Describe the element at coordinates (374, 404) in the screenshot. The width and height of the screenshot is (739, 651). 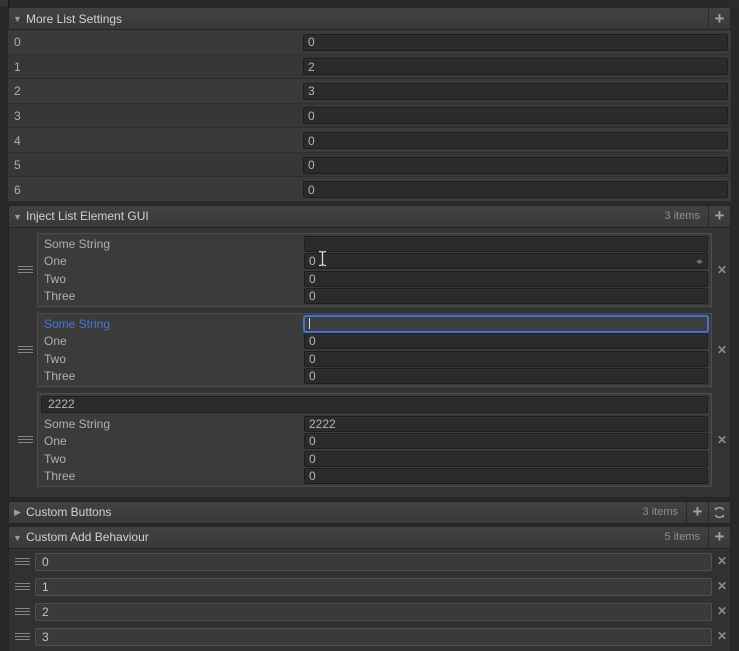
I see `element-header-field: 2222` at that location.